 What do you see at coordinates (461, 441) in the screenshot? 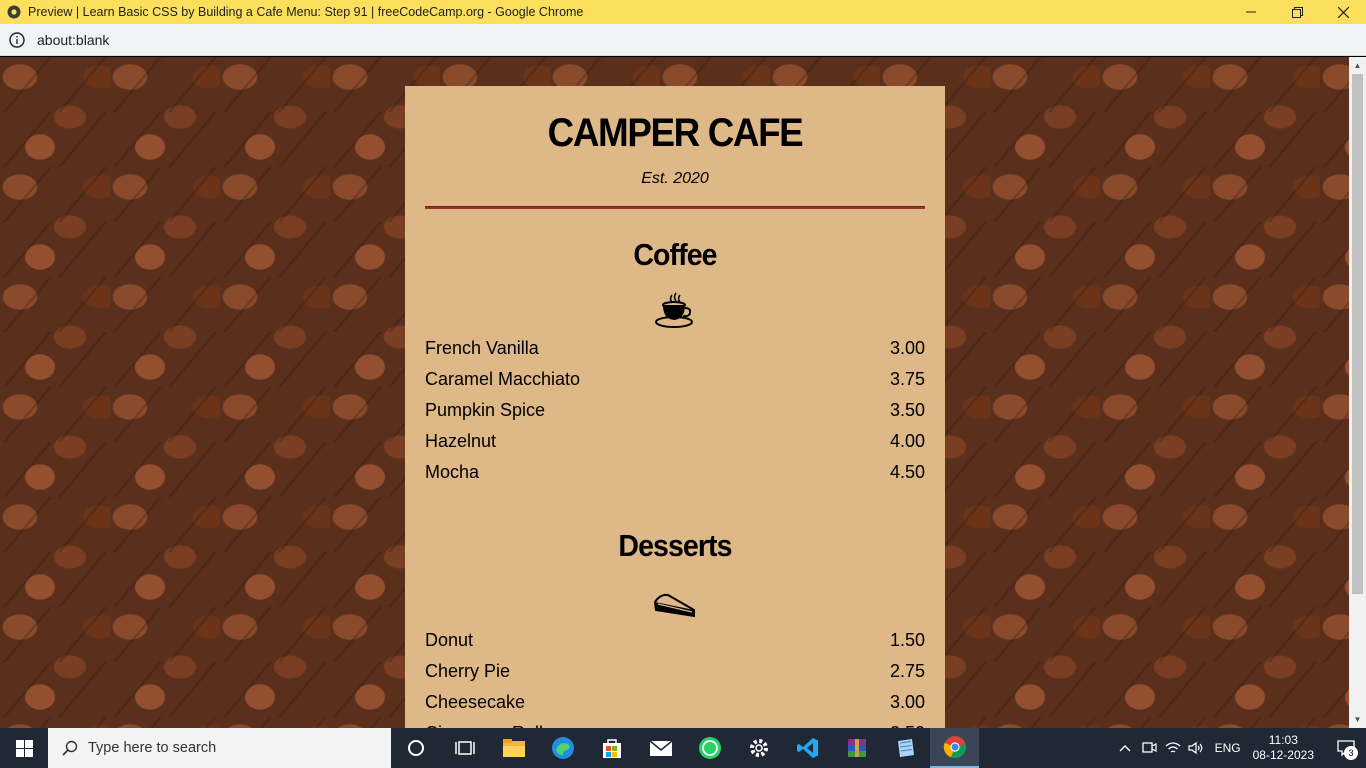
I see `item-name: Hazelnut` at bounding box center [461, 441].